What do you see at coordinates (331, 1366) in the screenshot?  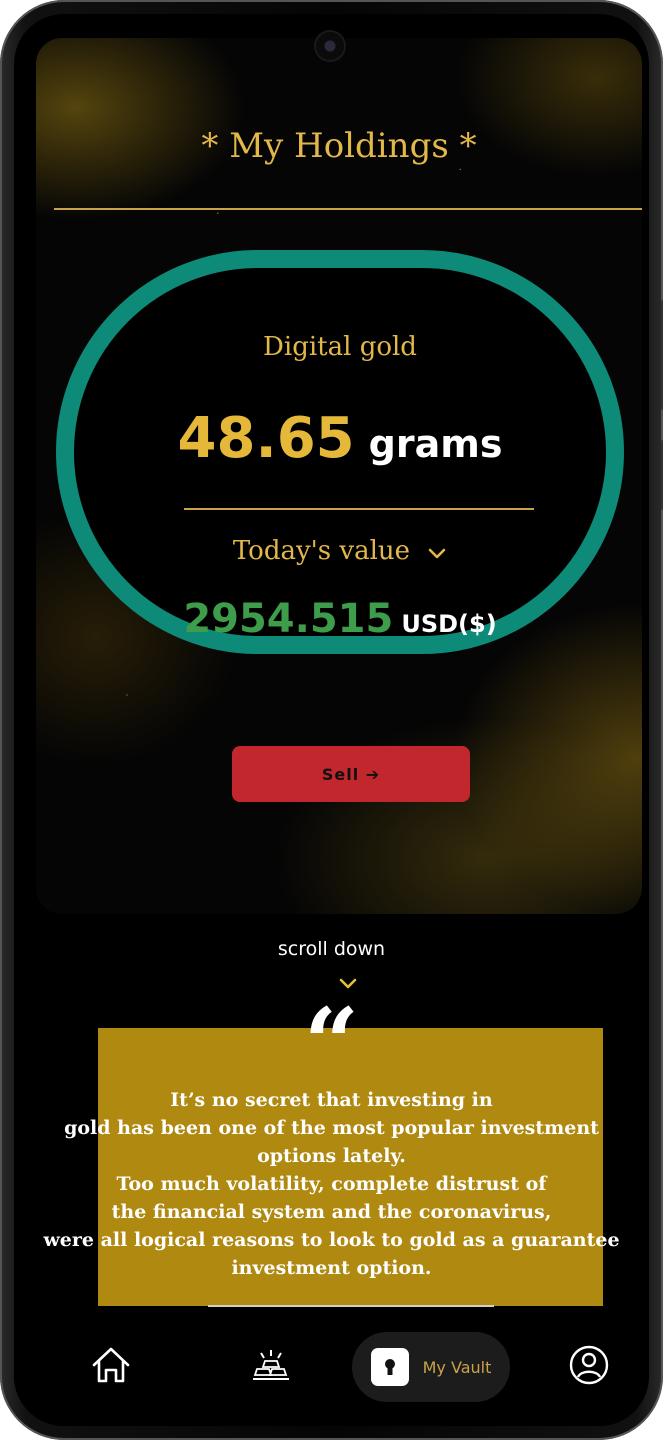 I see `bottom-navigation: My Vault` at bounding box center [331, 1366].